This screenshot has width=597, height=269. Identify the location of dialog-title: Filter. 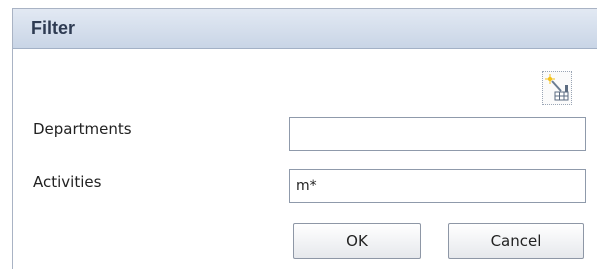
(53, 28).